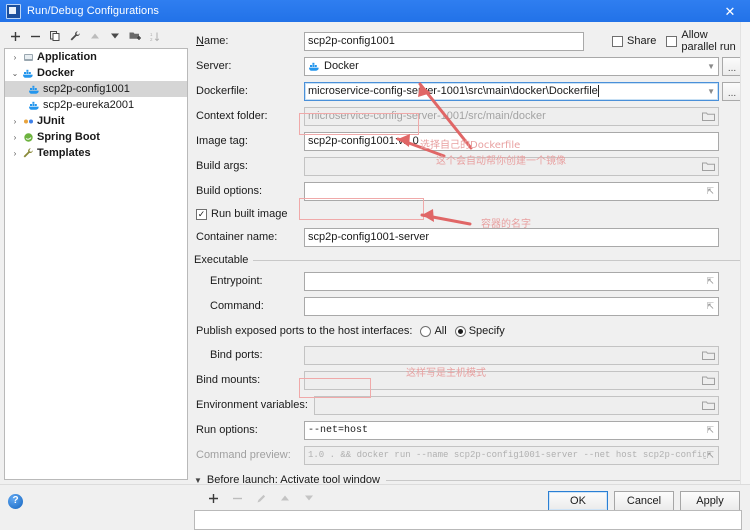 The width and height of the screenshot is (750, 530). I want to click on bind-ports-input, so click(511, 355).